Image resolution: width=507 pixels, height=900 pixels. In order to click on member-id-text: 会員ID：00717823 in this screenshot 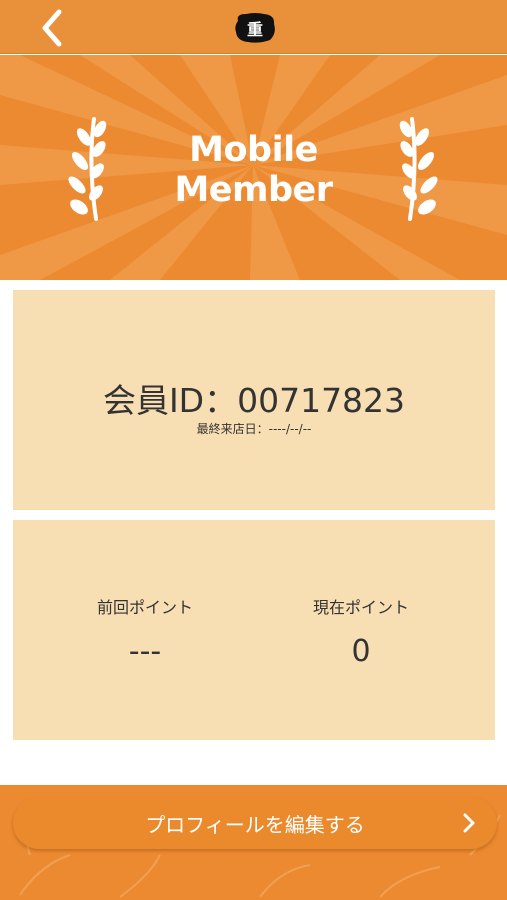, I will do `click(254, 400)`.